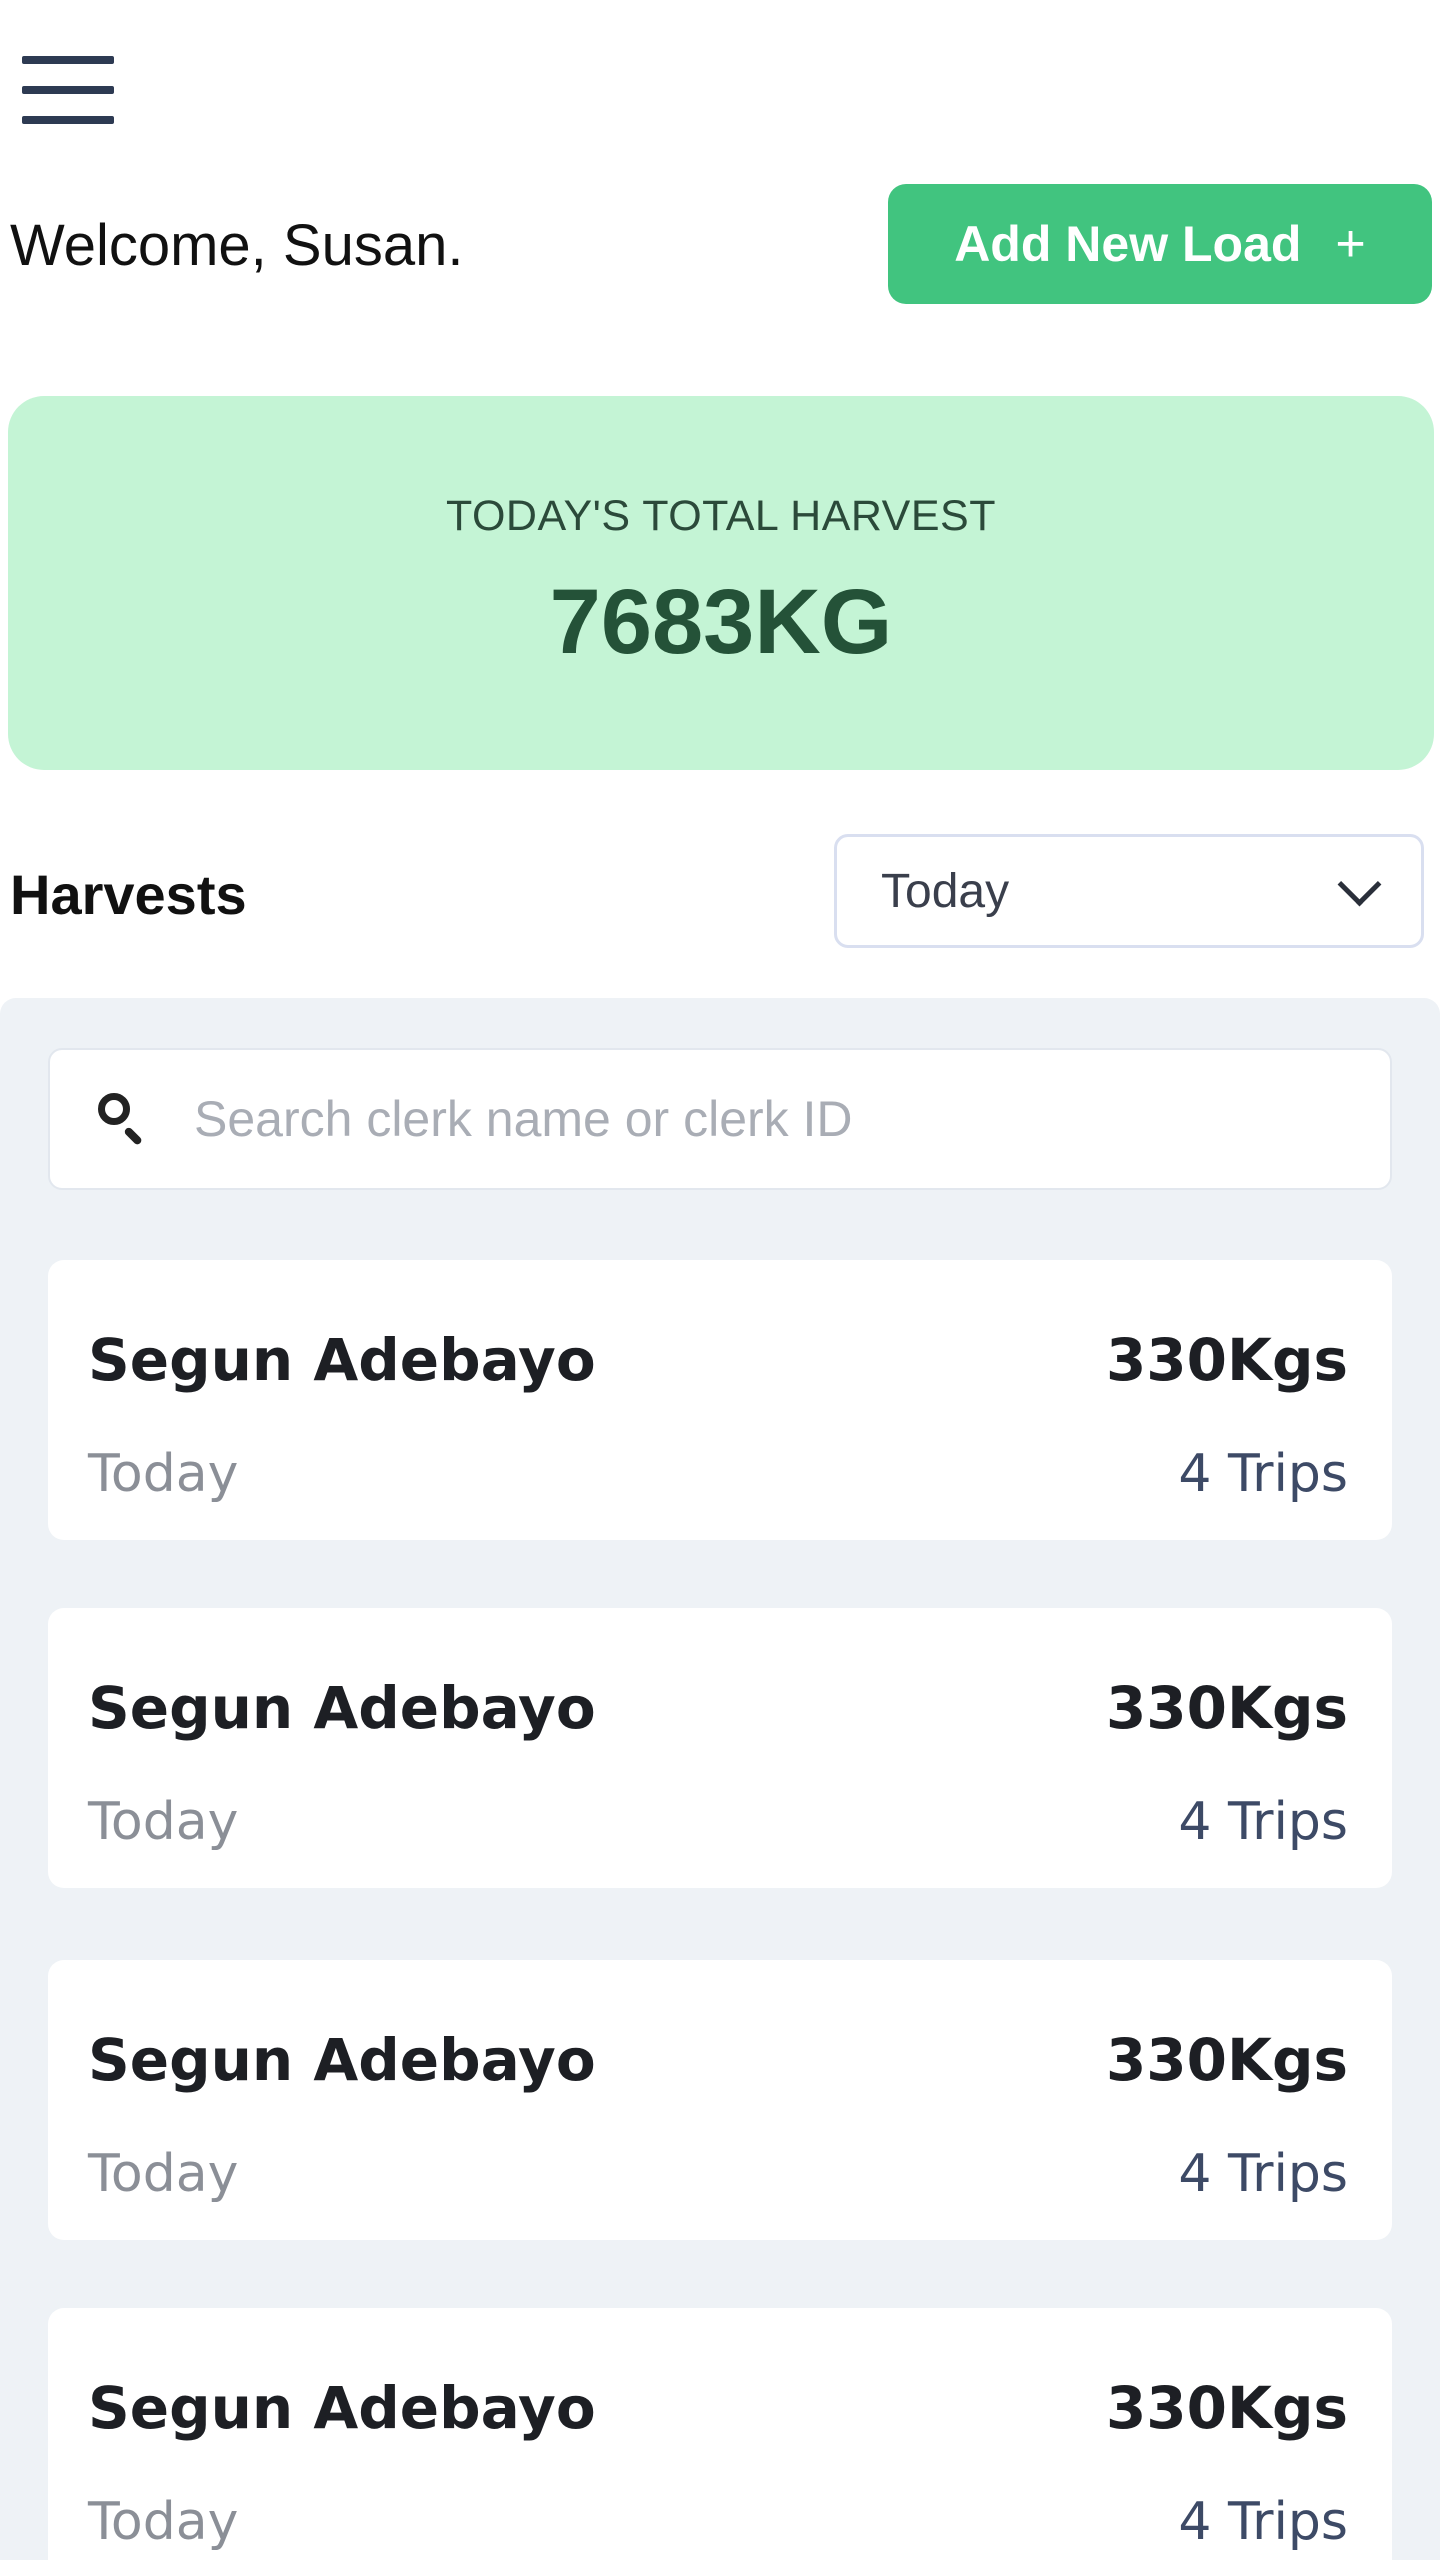 This screenshot has width=1440, height=2560. Describe the element at coordinates (1359, 884) in the screenshot. I see `chevron-down-icon` at that location.